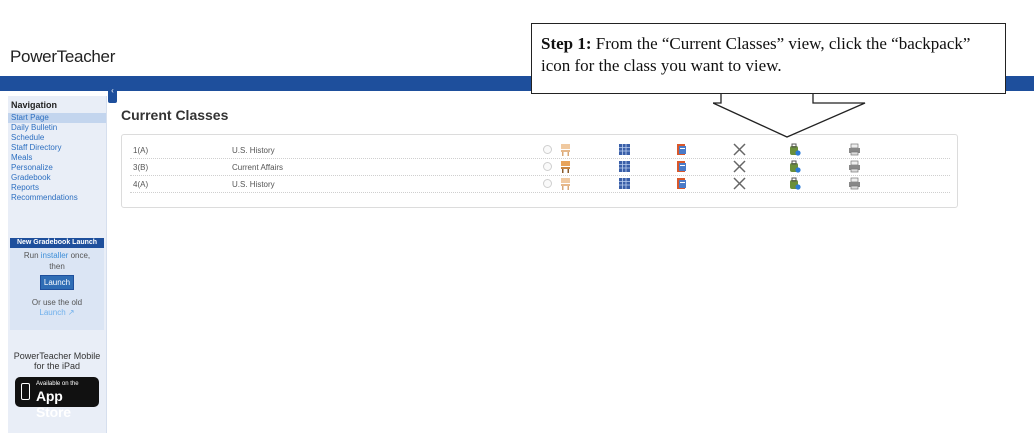 This screenshot has height=433, width=1034. I want to click on or-use-text: Or use the old, so click(57, 302).